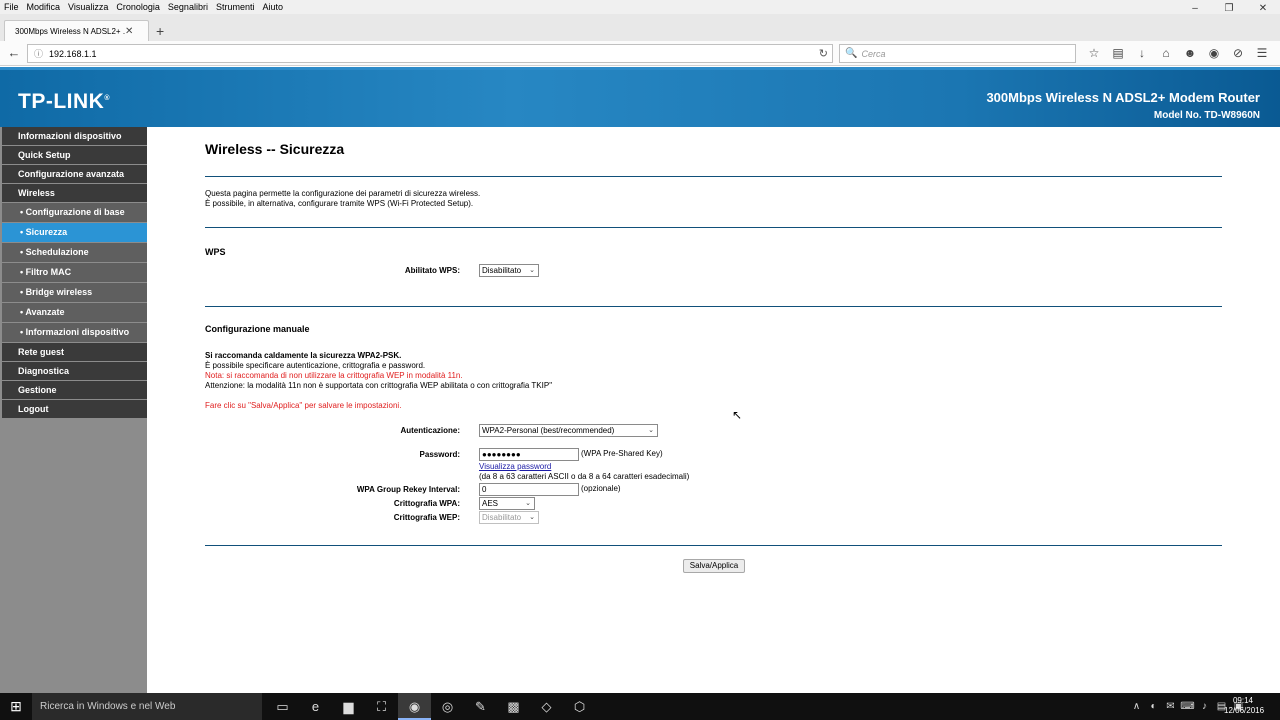 This screenshot has height=720, width=1280. Describe the element at coordinates (529, 489) in the screenshot. I see `rekey-interval-field: 0` at that location.